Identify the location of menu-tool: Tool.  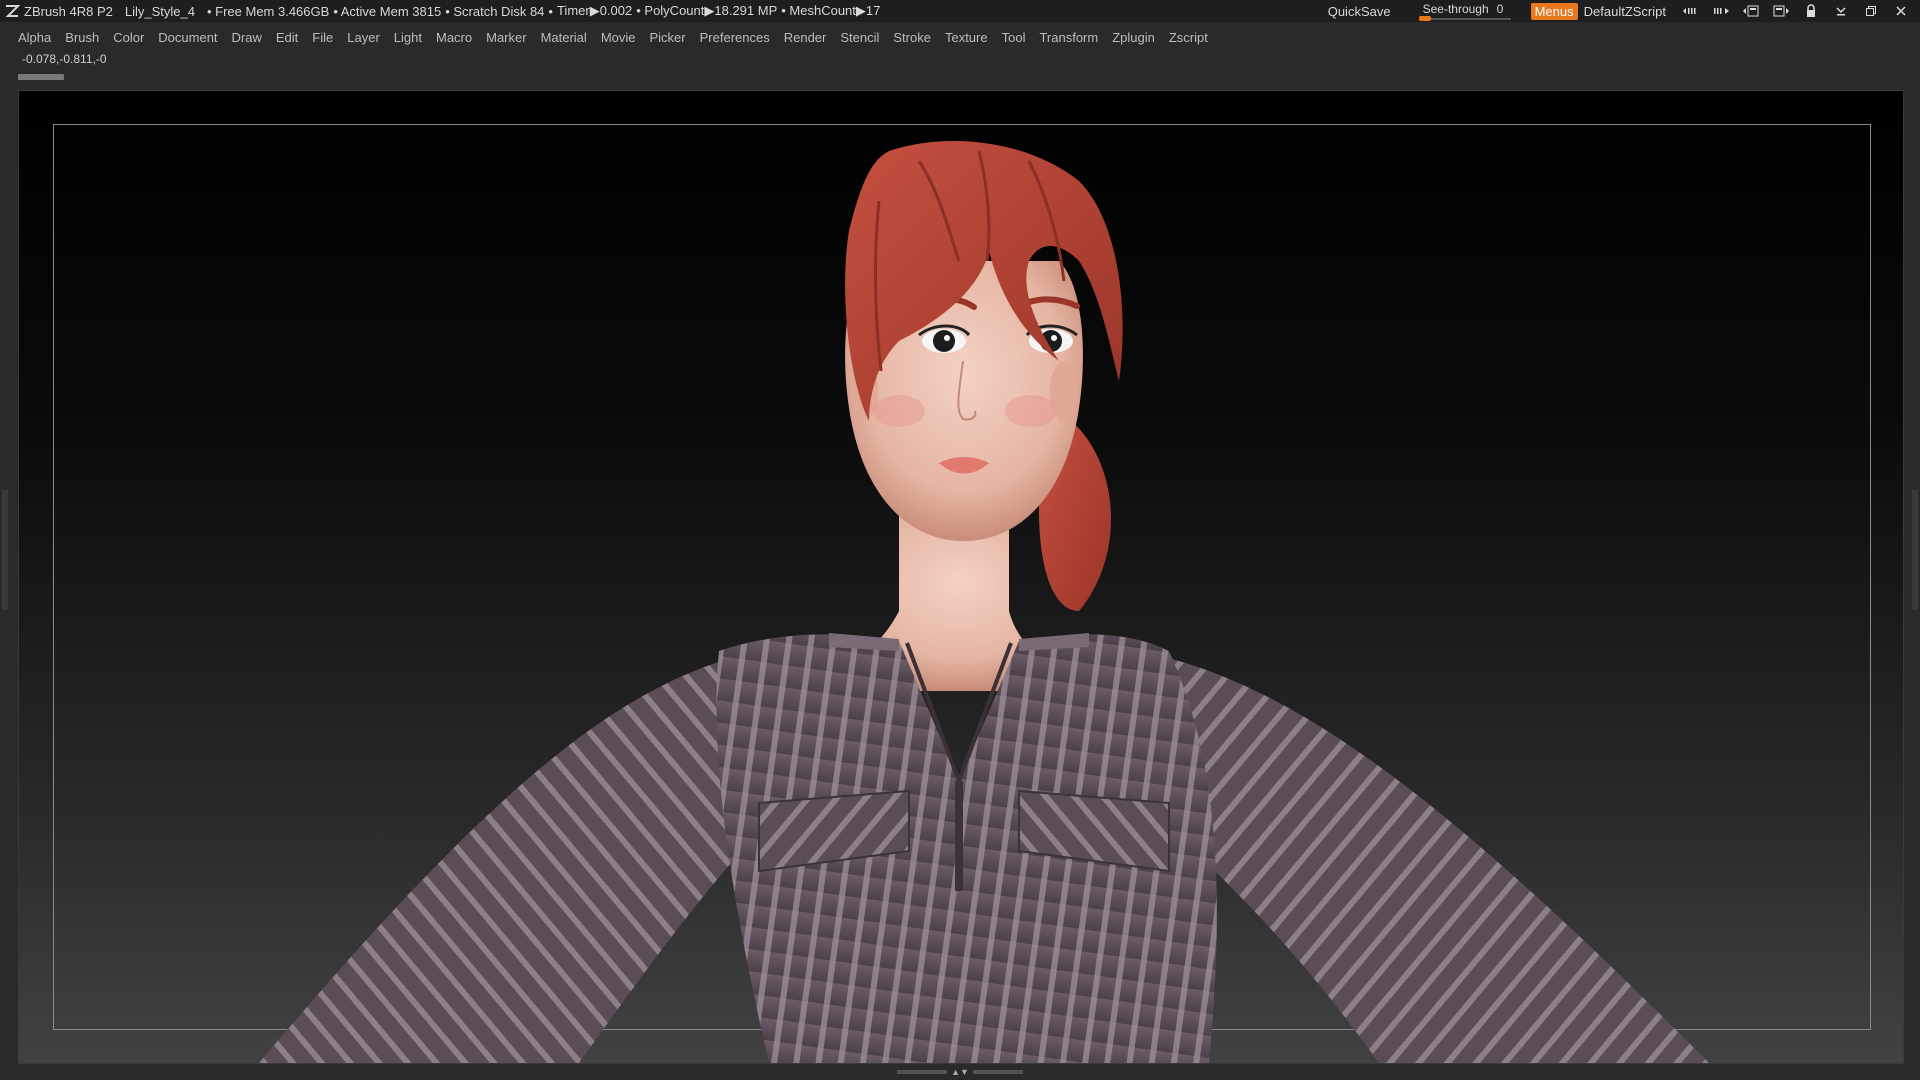
(1014, 37).